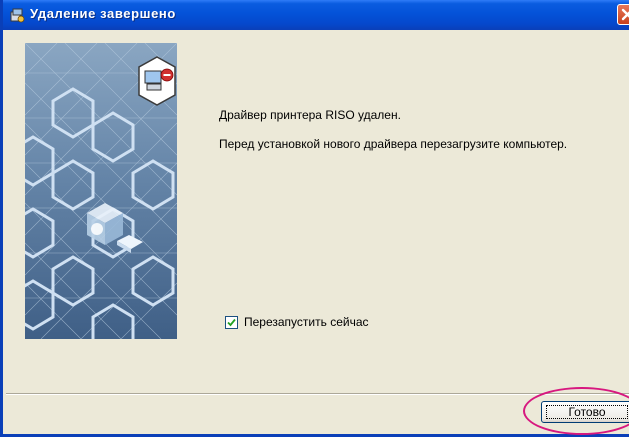  I want to click on window-title: Удаление завершено, so click(103, 13).